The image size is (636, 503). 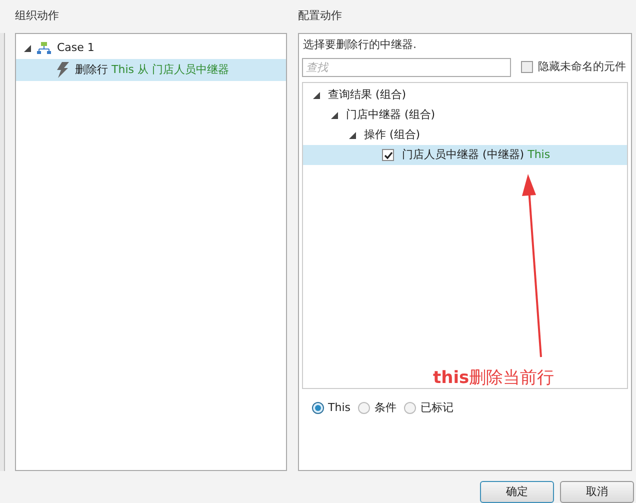 I want to click on tree-item: 操作 (组合), so click(x=465, y=135).